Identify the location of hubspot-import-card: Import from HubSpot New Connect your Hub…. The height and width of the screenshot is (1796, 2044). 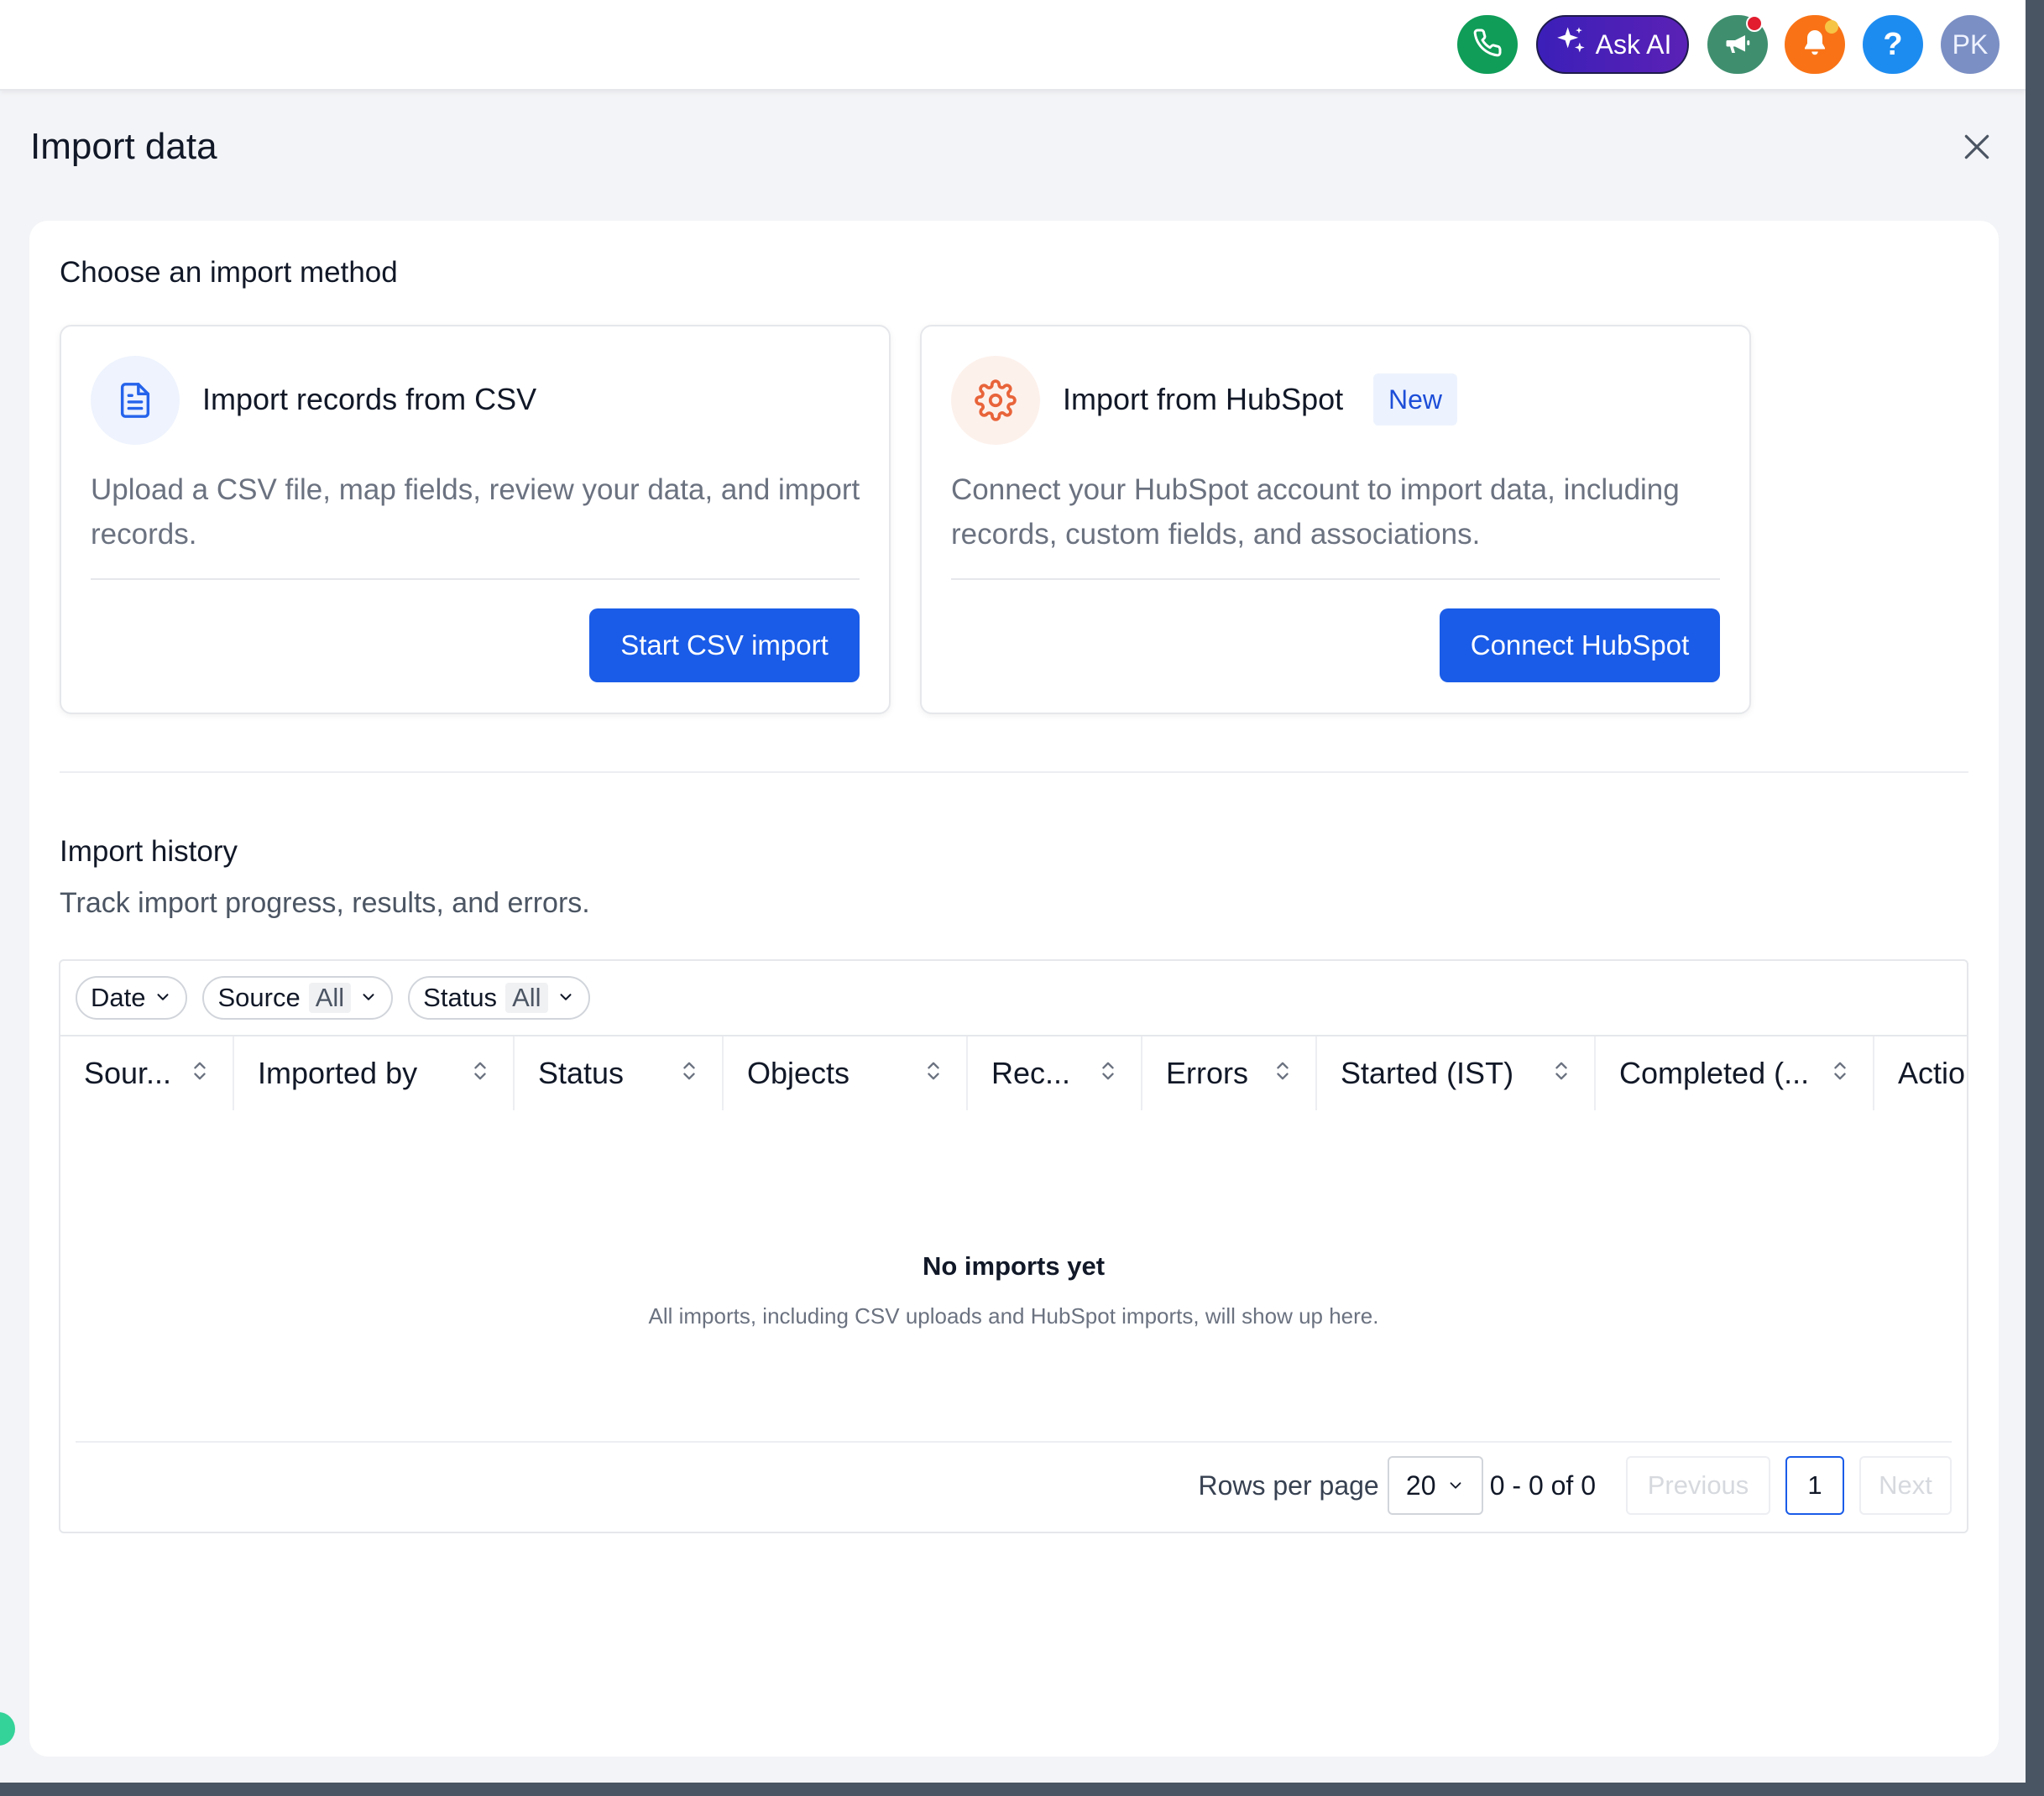
(1335, 519).